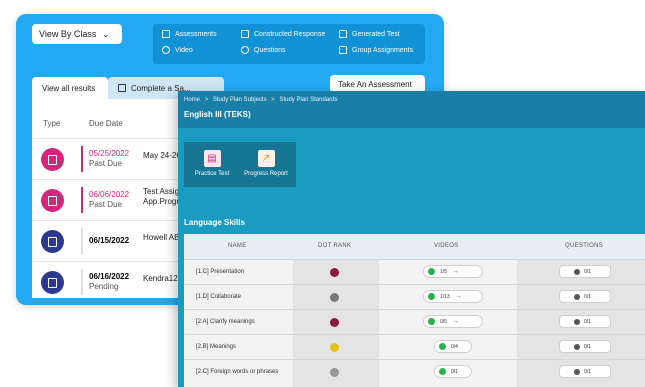 Image resolution: width=645 pixels, height=387 pixels. What do you see at coordinates (189, 34) in the screenshot?
I see `legend-assessments: Assessments` at bounding box center [189, 34].